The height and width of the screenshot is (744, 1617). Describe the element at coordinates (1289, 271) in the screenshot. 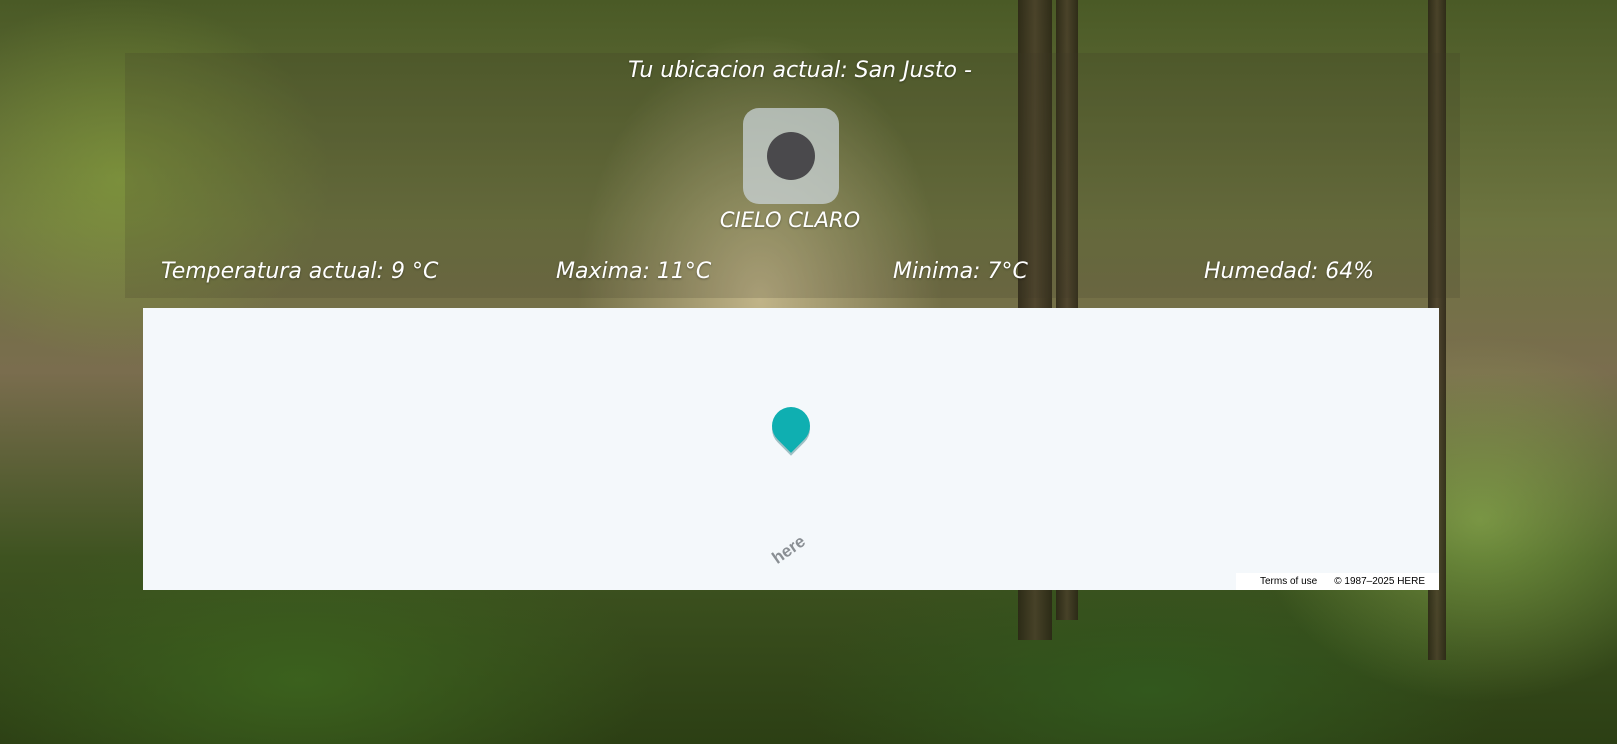

I see `humidity: Humedad: 64%` at that location.